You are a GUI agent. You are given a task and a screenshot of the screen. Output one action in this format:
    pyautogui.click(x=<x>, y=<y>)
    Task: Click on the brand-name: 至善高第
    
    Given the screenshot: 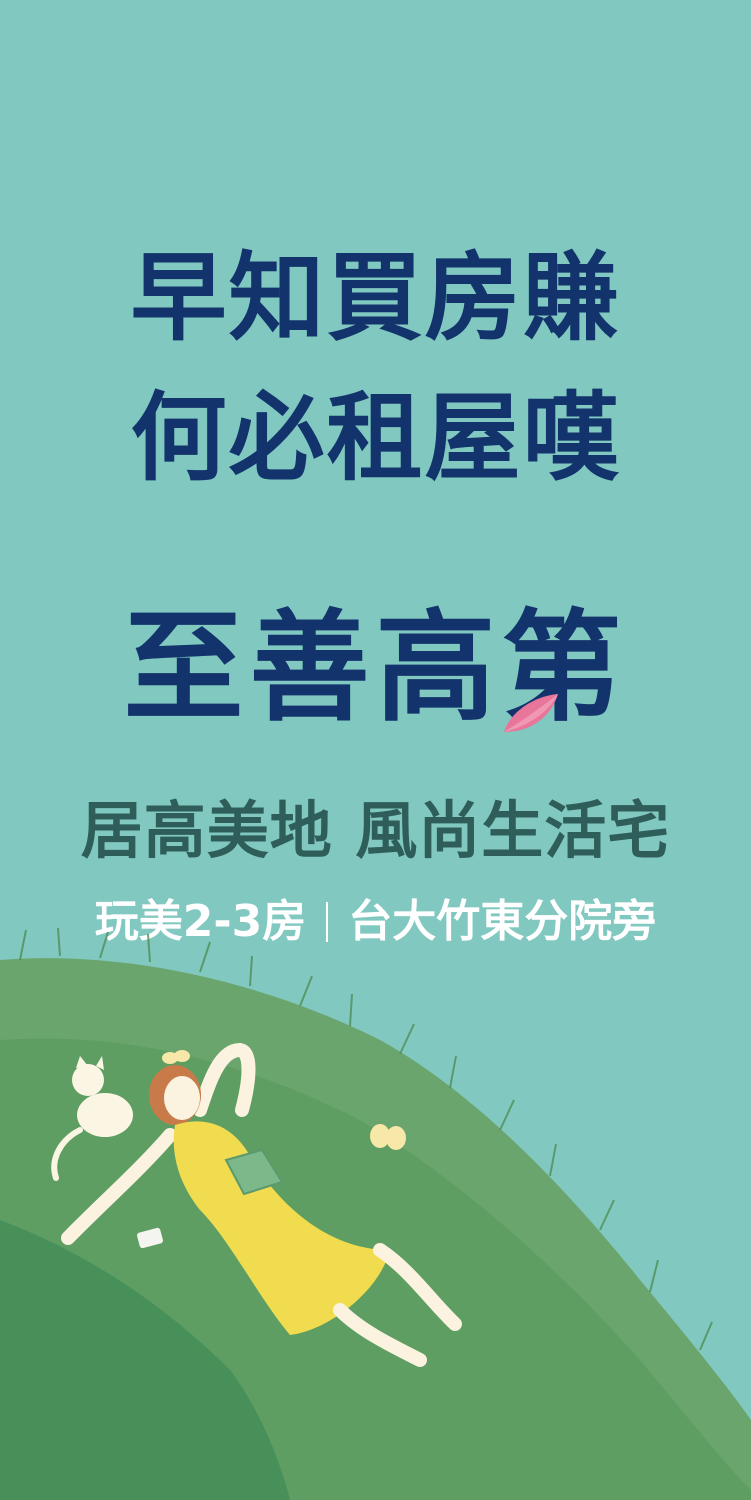 What is the action you would take?
    pyautogui.click(x=375, y=667)
    